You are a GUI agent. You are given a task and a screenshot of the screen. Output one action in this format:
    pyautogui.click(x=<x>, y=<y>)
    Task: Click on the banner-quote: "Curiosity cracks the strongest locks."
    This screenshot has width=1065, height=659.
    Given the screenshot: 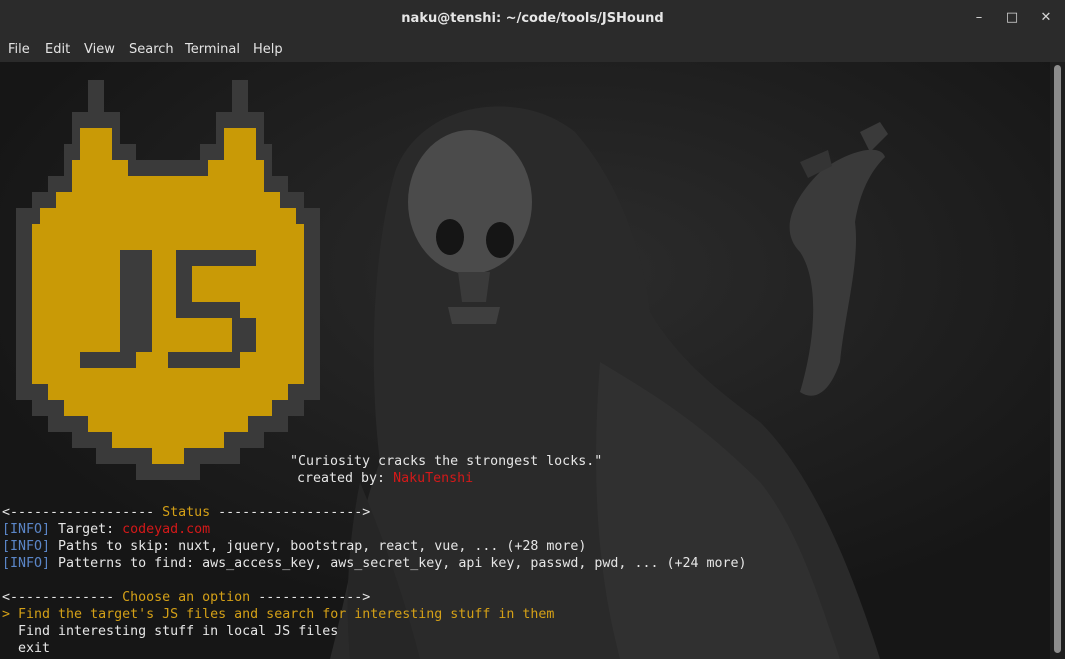 What is the action you would take?
    pyautogui.click(x=446, y=461)
    